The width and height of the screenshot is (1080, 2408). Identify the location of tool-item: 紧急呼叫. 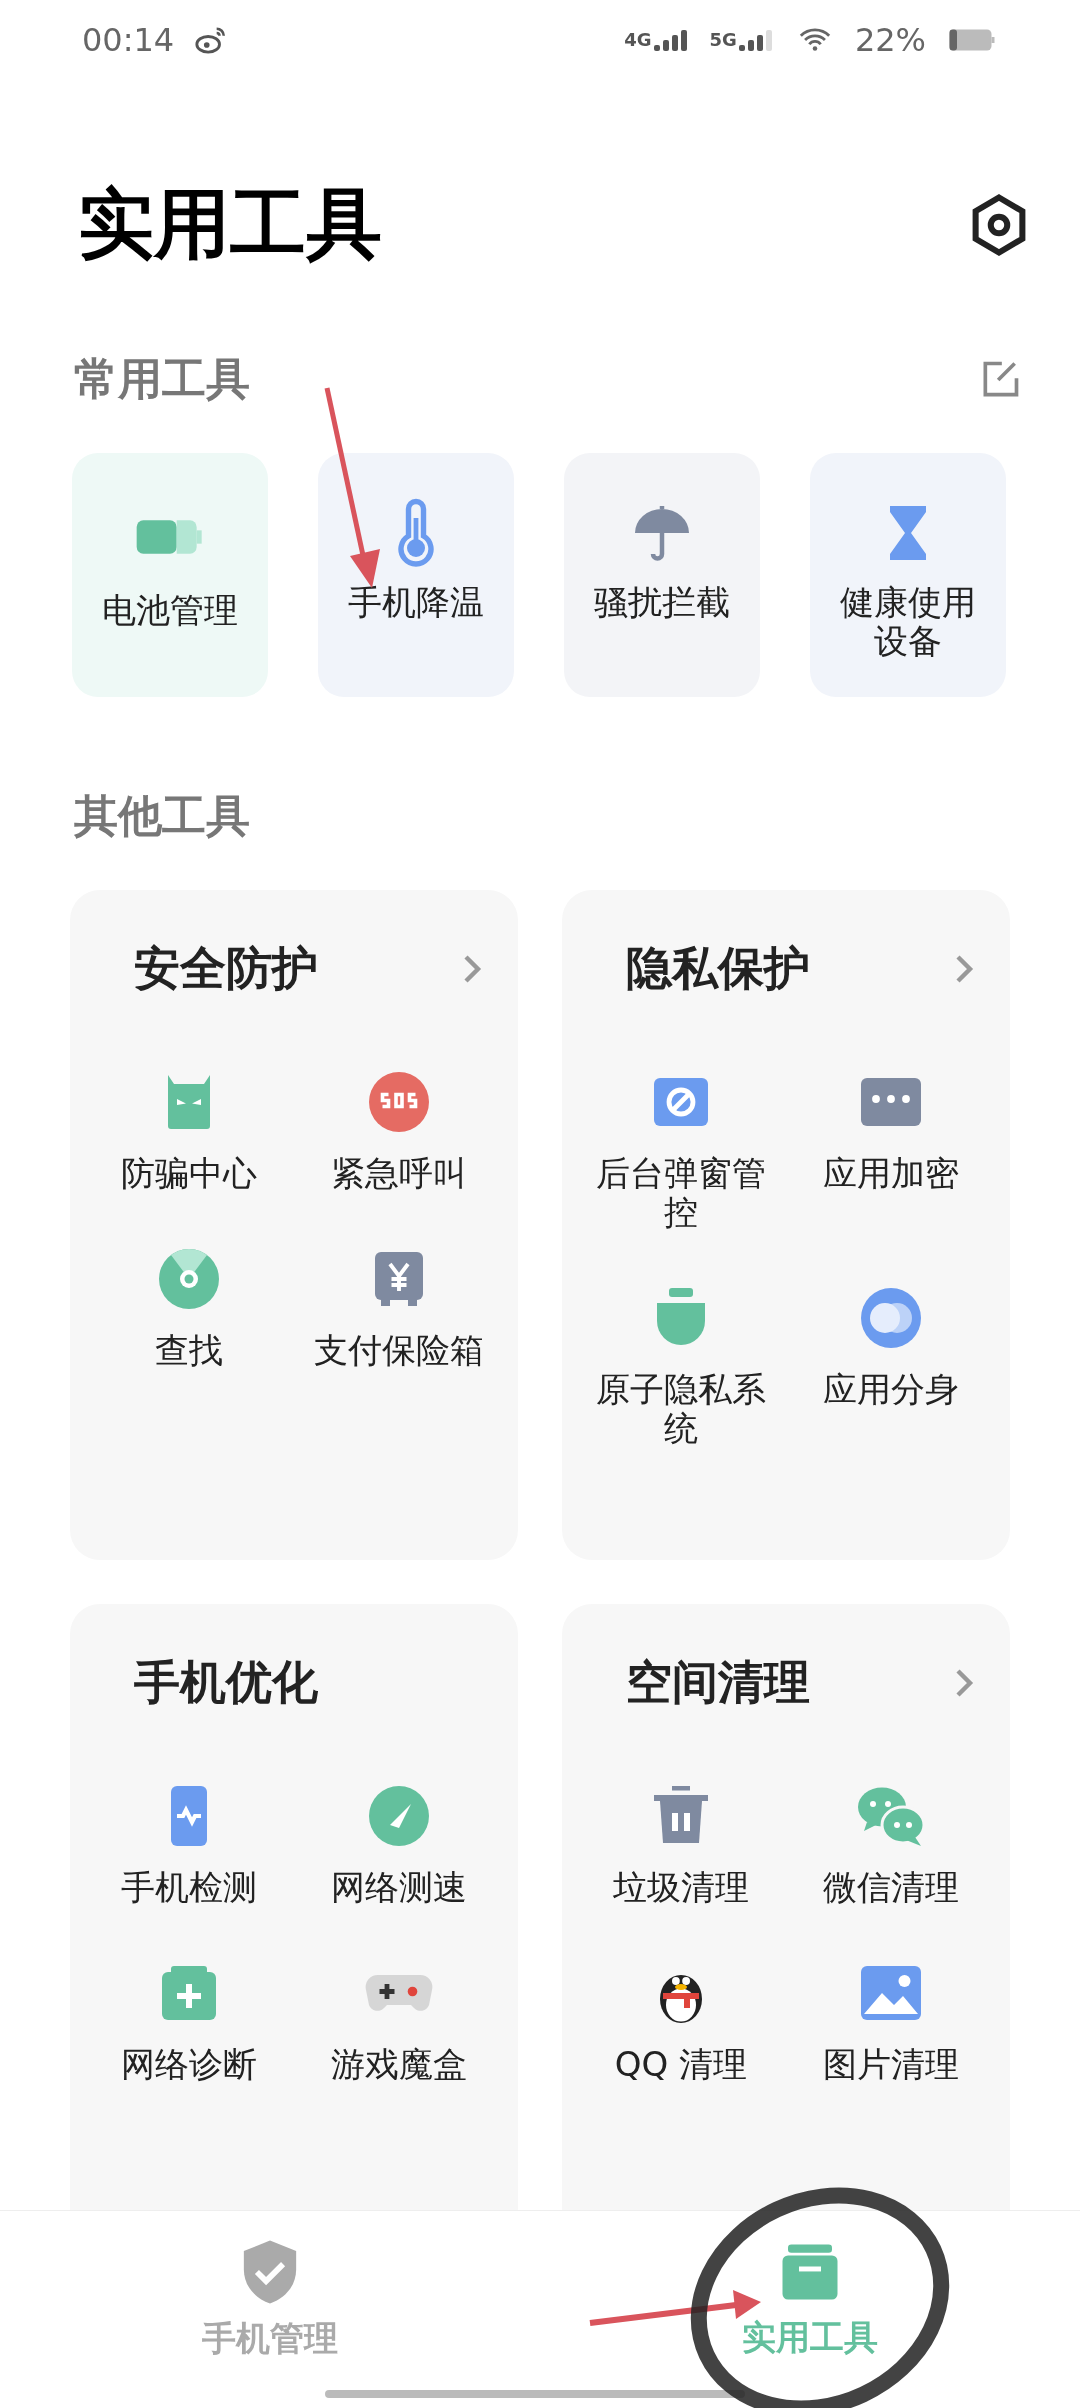
(399, 1174).